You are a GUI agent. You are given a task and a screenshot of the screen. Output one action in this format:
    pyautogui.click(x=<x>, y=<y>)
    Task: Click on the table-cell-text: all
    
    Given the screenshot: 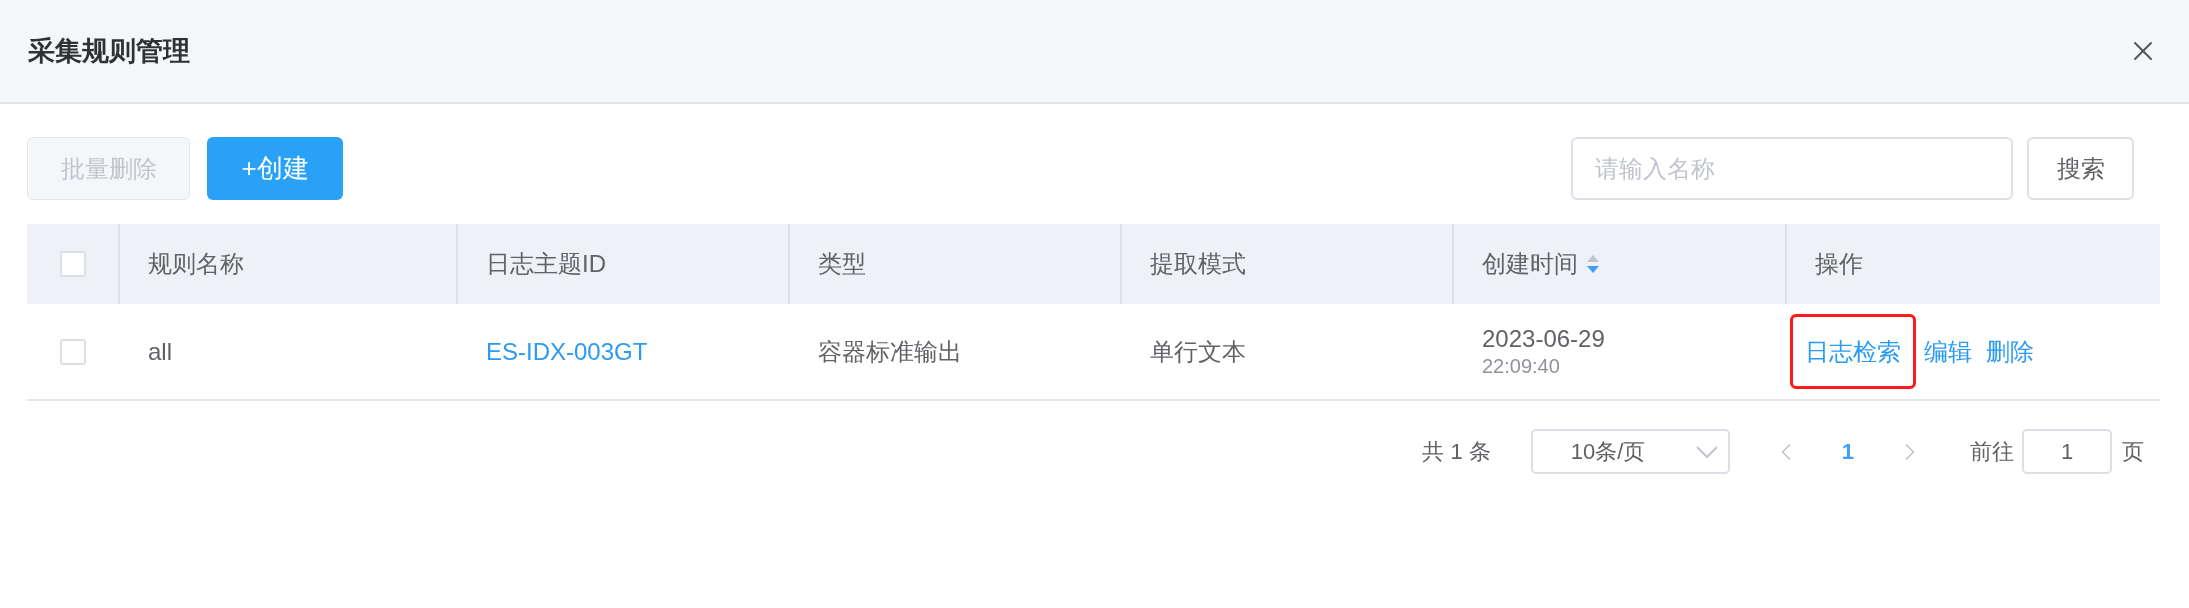 What is the action you would take?
    pyautogui.click(x=160, y=351)
    